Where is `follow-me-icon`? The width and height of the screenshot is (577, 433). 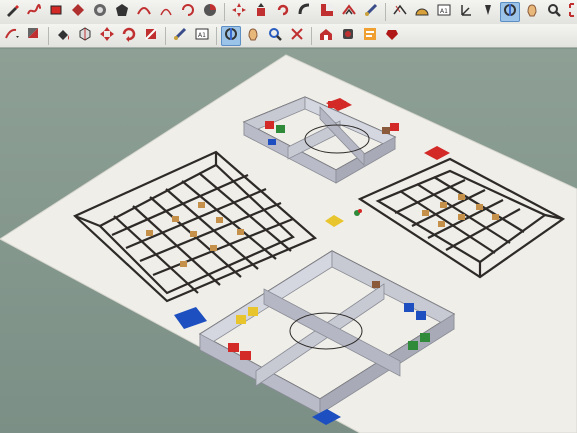 follow-me-icon is located at coordinates (305, 12).